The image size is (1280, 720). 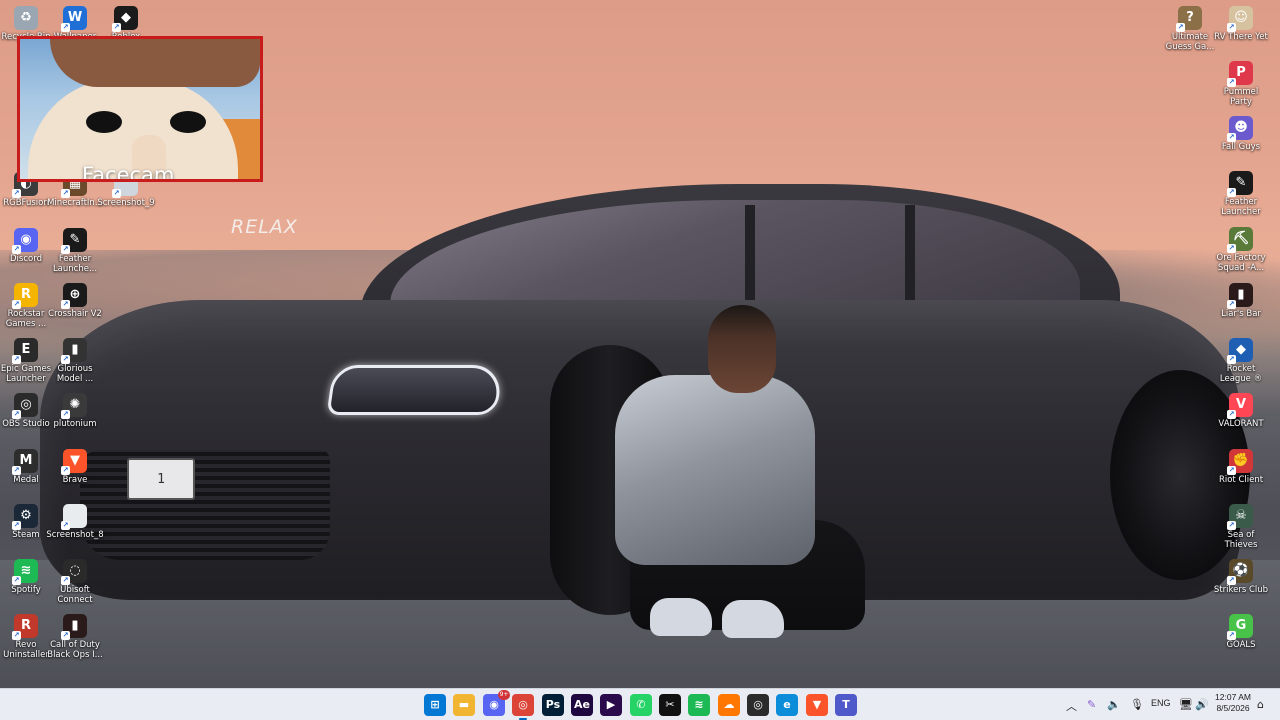 I want to click on desktop-shortcut: ✎ ↗ Feather Launcher, so click(x=1241, y=194).